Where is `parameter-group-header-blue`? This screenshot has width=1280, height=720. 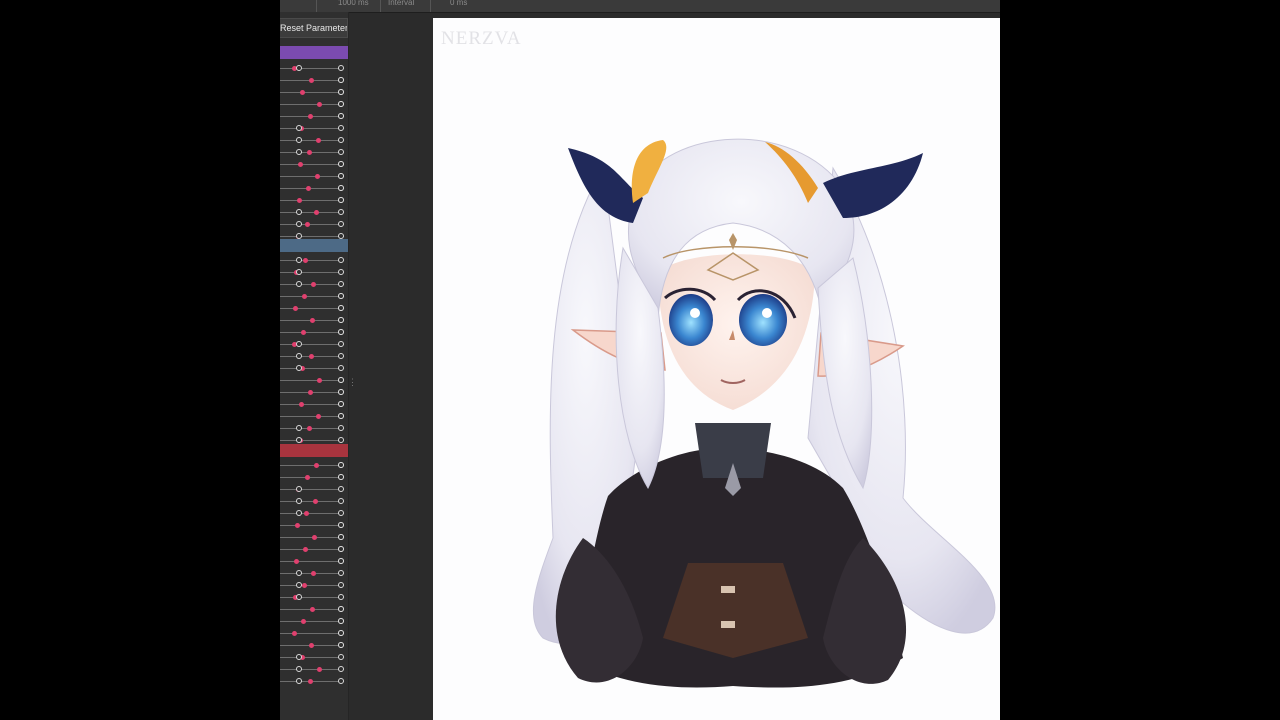 parameter-group-header-blue is located at coordinates (314, 245).